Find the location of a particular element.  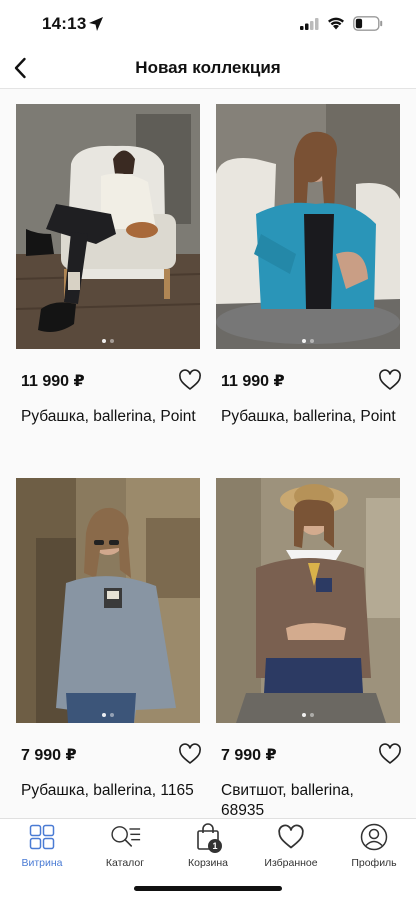

grid-icon is located at coordinates (42, 837).